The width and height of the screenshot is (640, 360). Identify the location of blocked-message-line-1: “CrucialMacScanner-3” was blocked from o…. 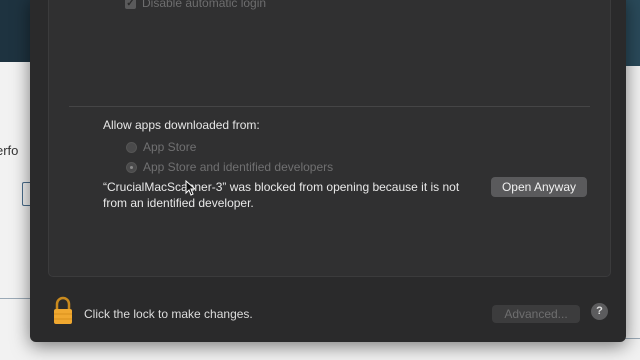
(281, 187).